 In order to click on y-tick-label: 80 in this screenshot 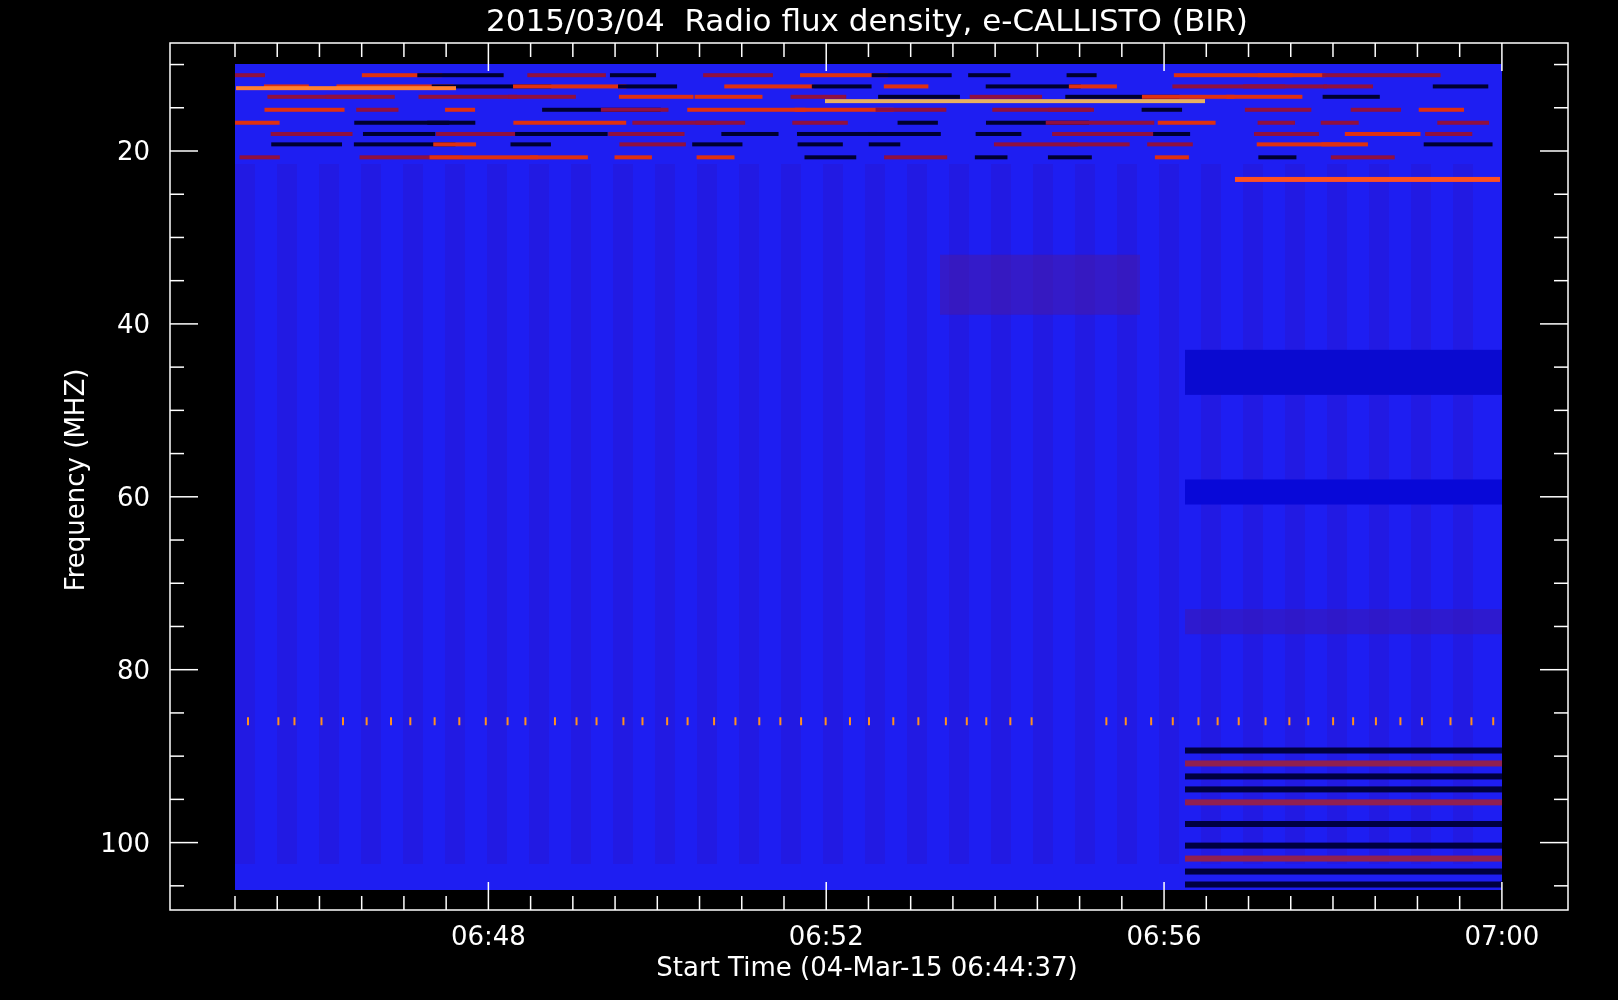, I will do `click(133, 669)`.